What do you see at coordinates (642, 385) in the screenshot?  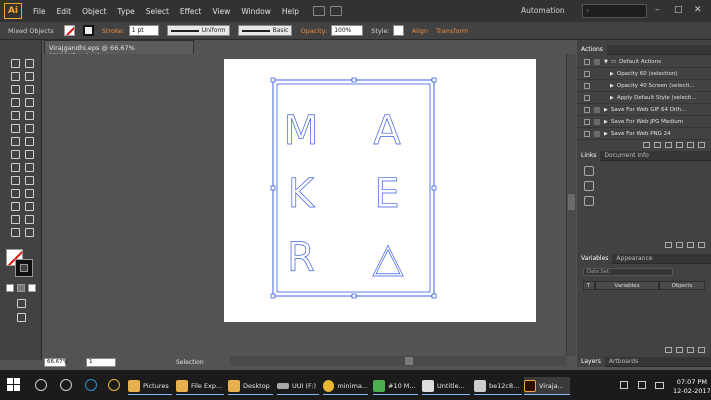 I see `volume-icon` at bounding box center [642, 385].